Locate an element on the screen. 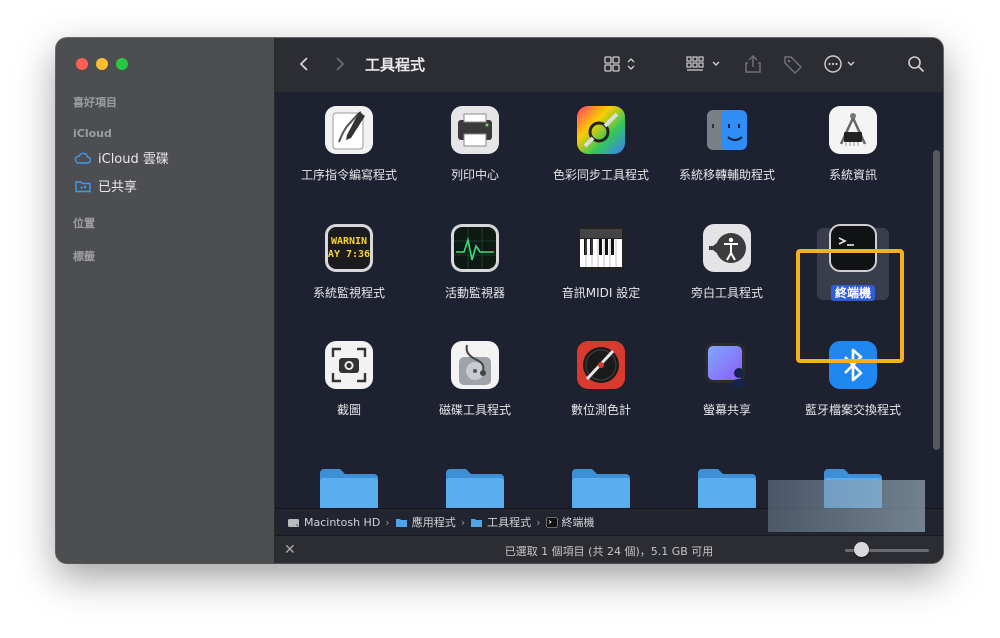  file-item-print-center: 列印中心 is located at coordinates (475, 147).